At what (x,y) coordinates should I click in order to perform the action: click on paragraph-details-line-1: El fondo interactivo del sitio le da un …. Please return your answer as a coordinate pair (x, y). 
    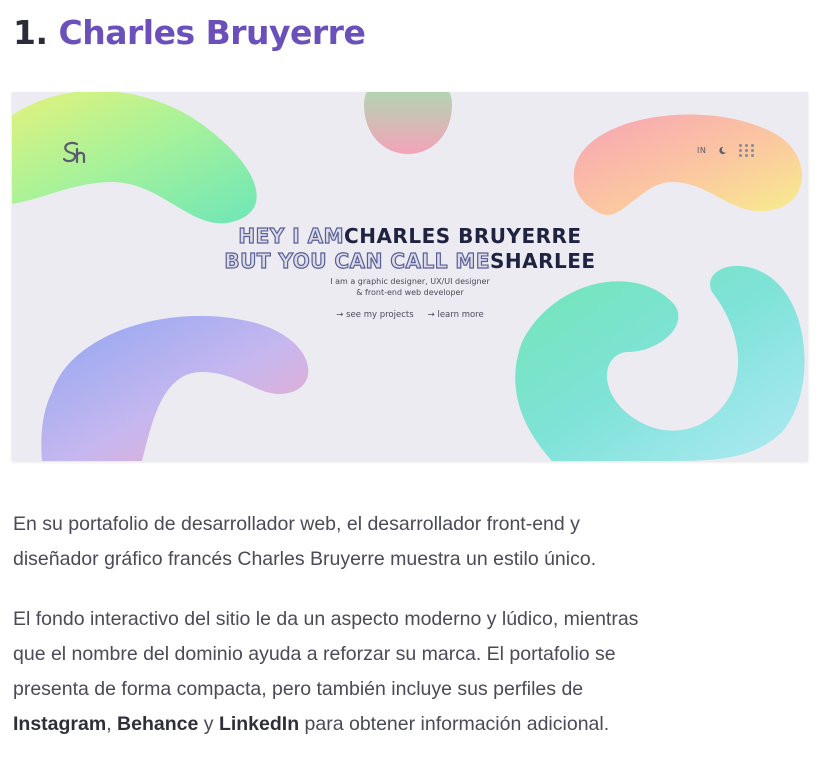
    Looking at the image, I should click on (326, 619).